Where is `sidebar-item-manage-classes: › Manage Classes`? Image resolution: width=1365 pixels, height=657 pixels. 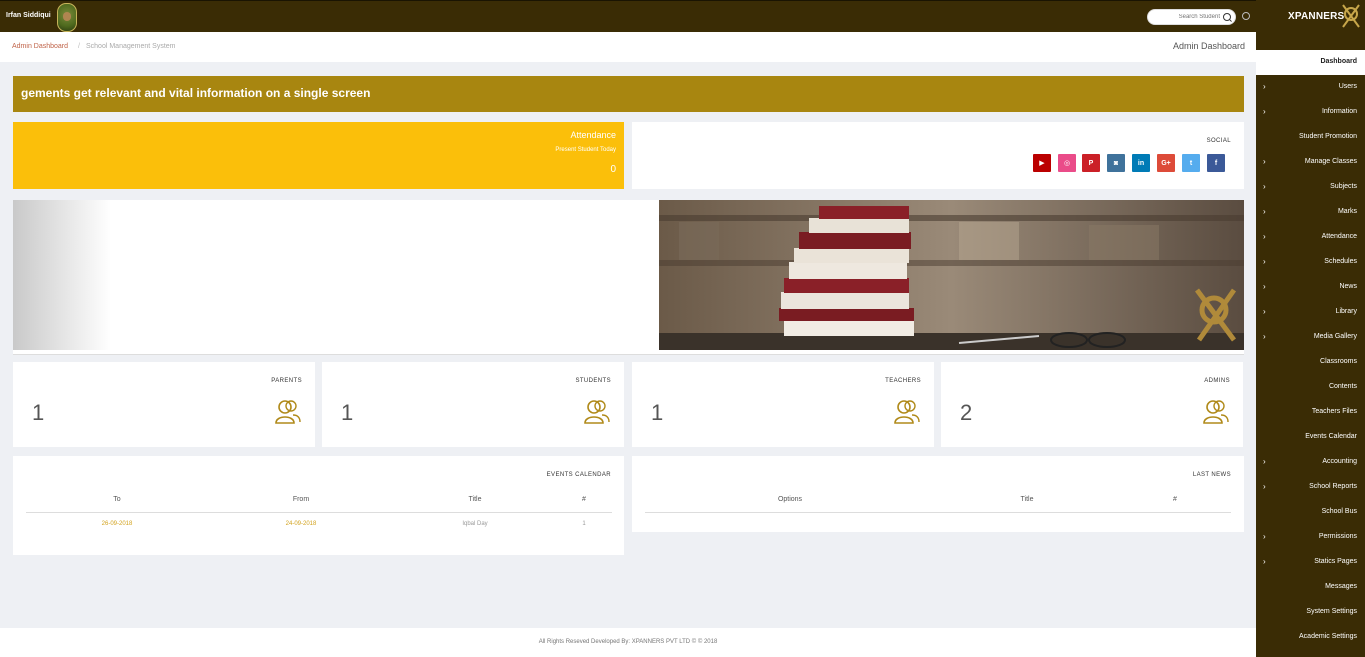
sidebar-item-manage-classes: › Manage Classes is located at coordinates (1310, 162).